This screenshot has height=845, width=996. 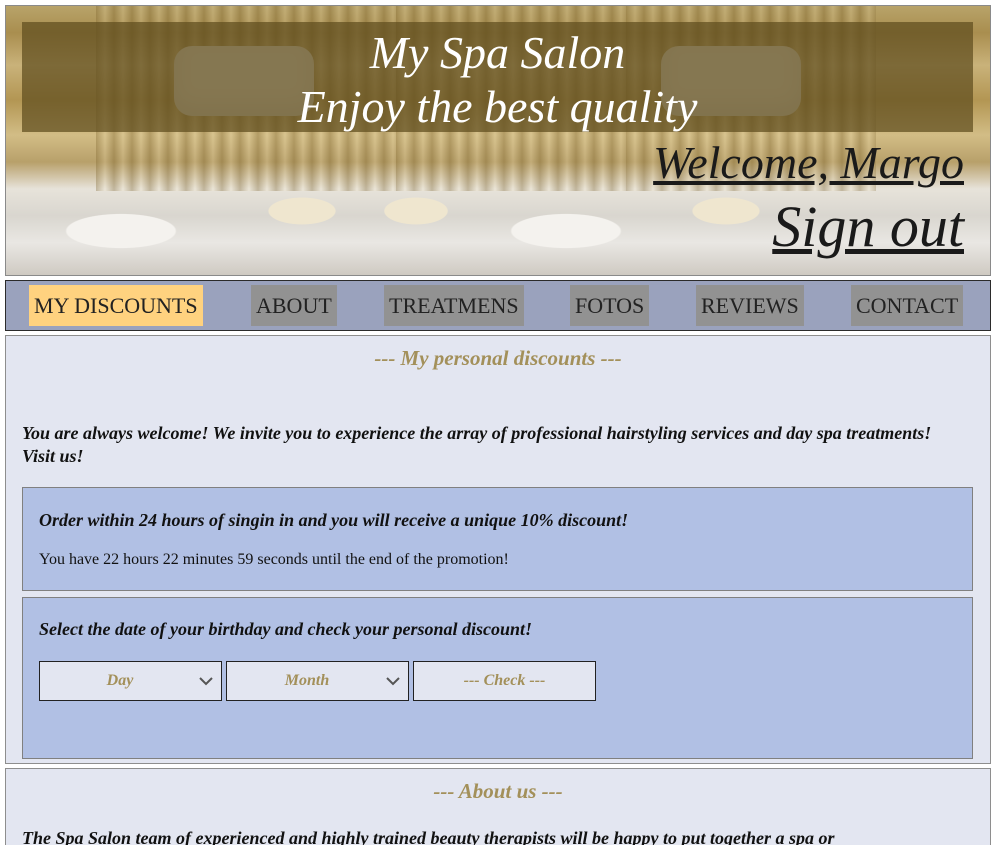 I want to click on nav-item-about: ABOUT, so click(x=294, y=305).